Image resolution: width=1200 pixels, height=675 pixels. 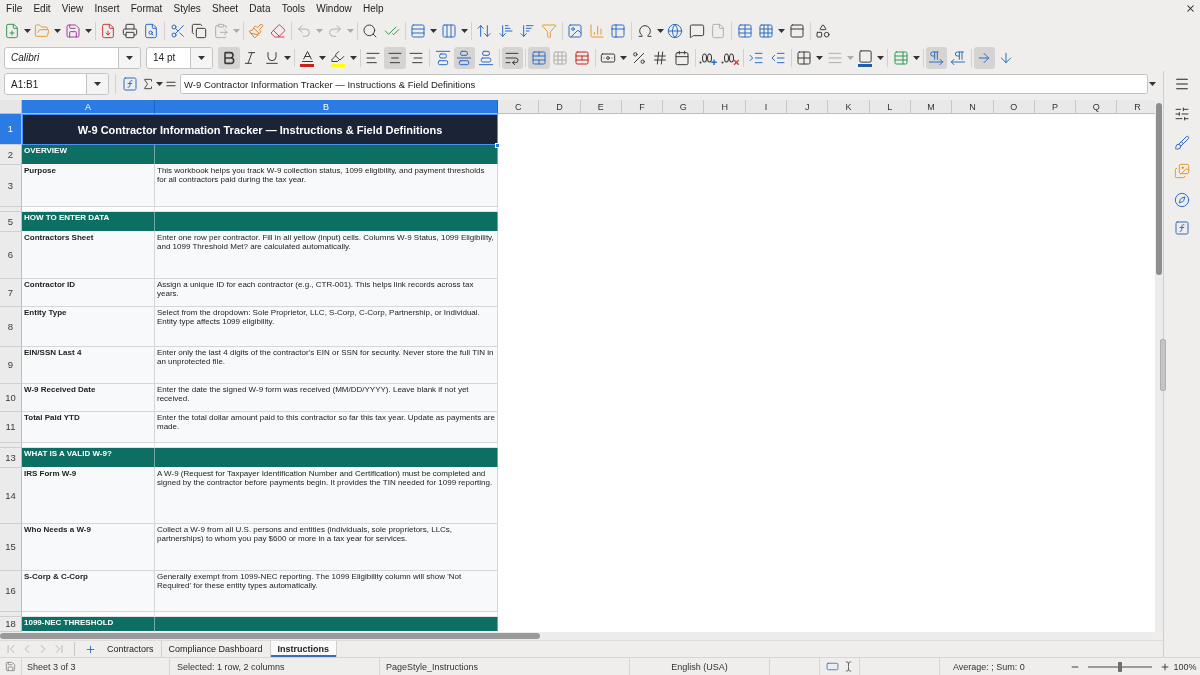 What do you see at coordinates (1185, 666) in the screenshot?
I see `zoom-percent: 100%` at bounding box center [1185, 666].